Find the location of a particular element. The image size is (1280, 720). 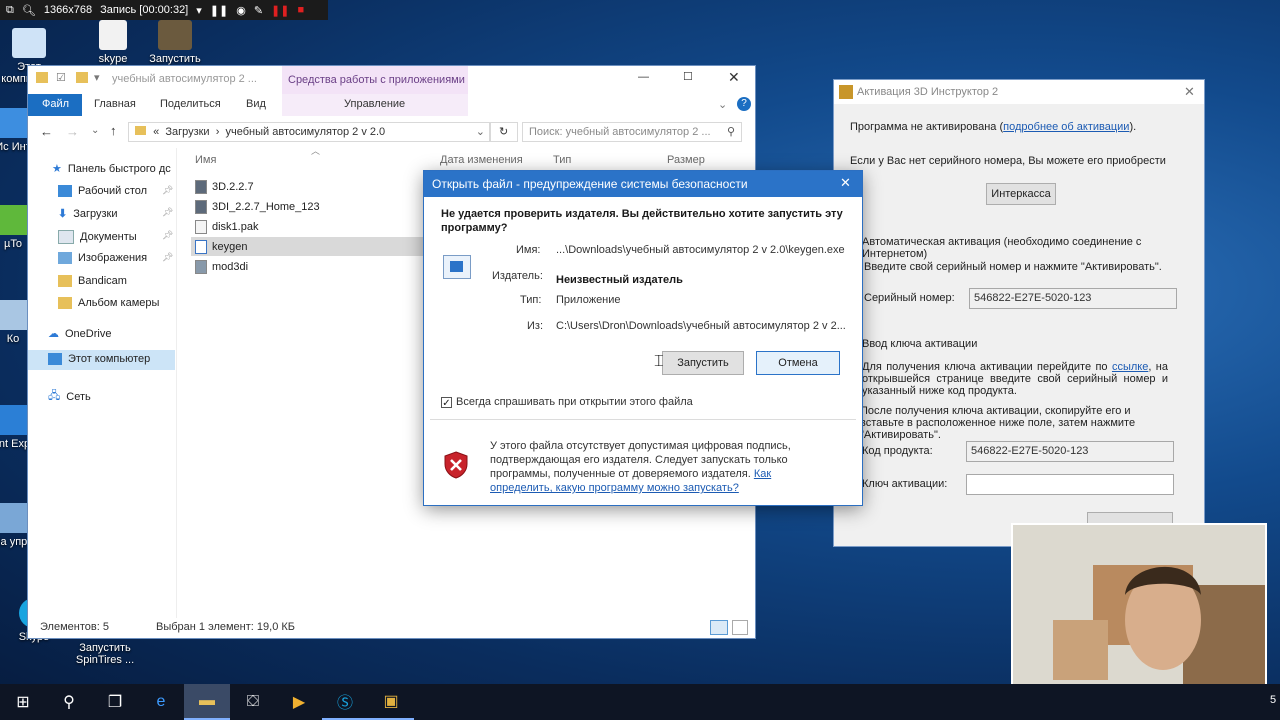

nav-this-pc: Этот компьютер is located at coordinates (99, 359).